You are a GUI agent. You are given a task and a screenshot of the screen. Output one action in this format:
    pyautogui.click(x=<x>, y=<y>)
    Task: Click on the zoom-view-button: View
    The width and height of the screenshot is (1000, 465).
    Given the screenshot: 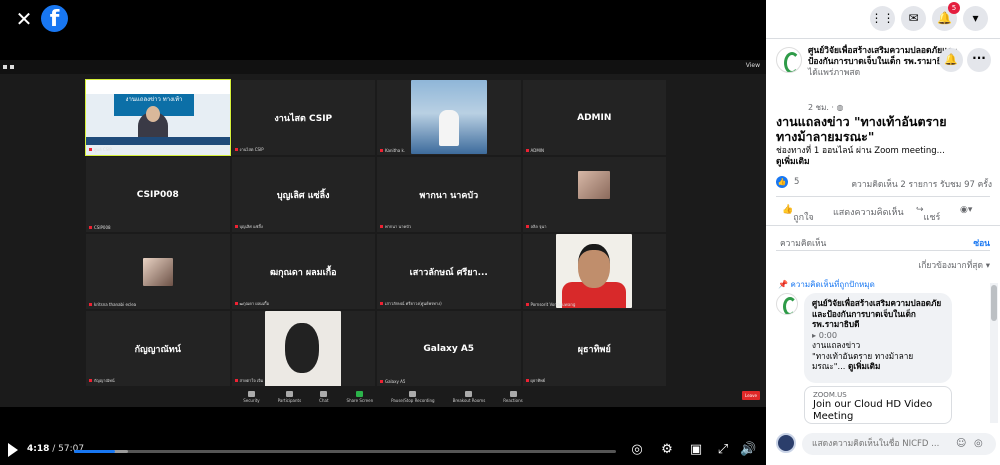 What is the action you would take?
    pyautogui.click(x=753, y=65)
    